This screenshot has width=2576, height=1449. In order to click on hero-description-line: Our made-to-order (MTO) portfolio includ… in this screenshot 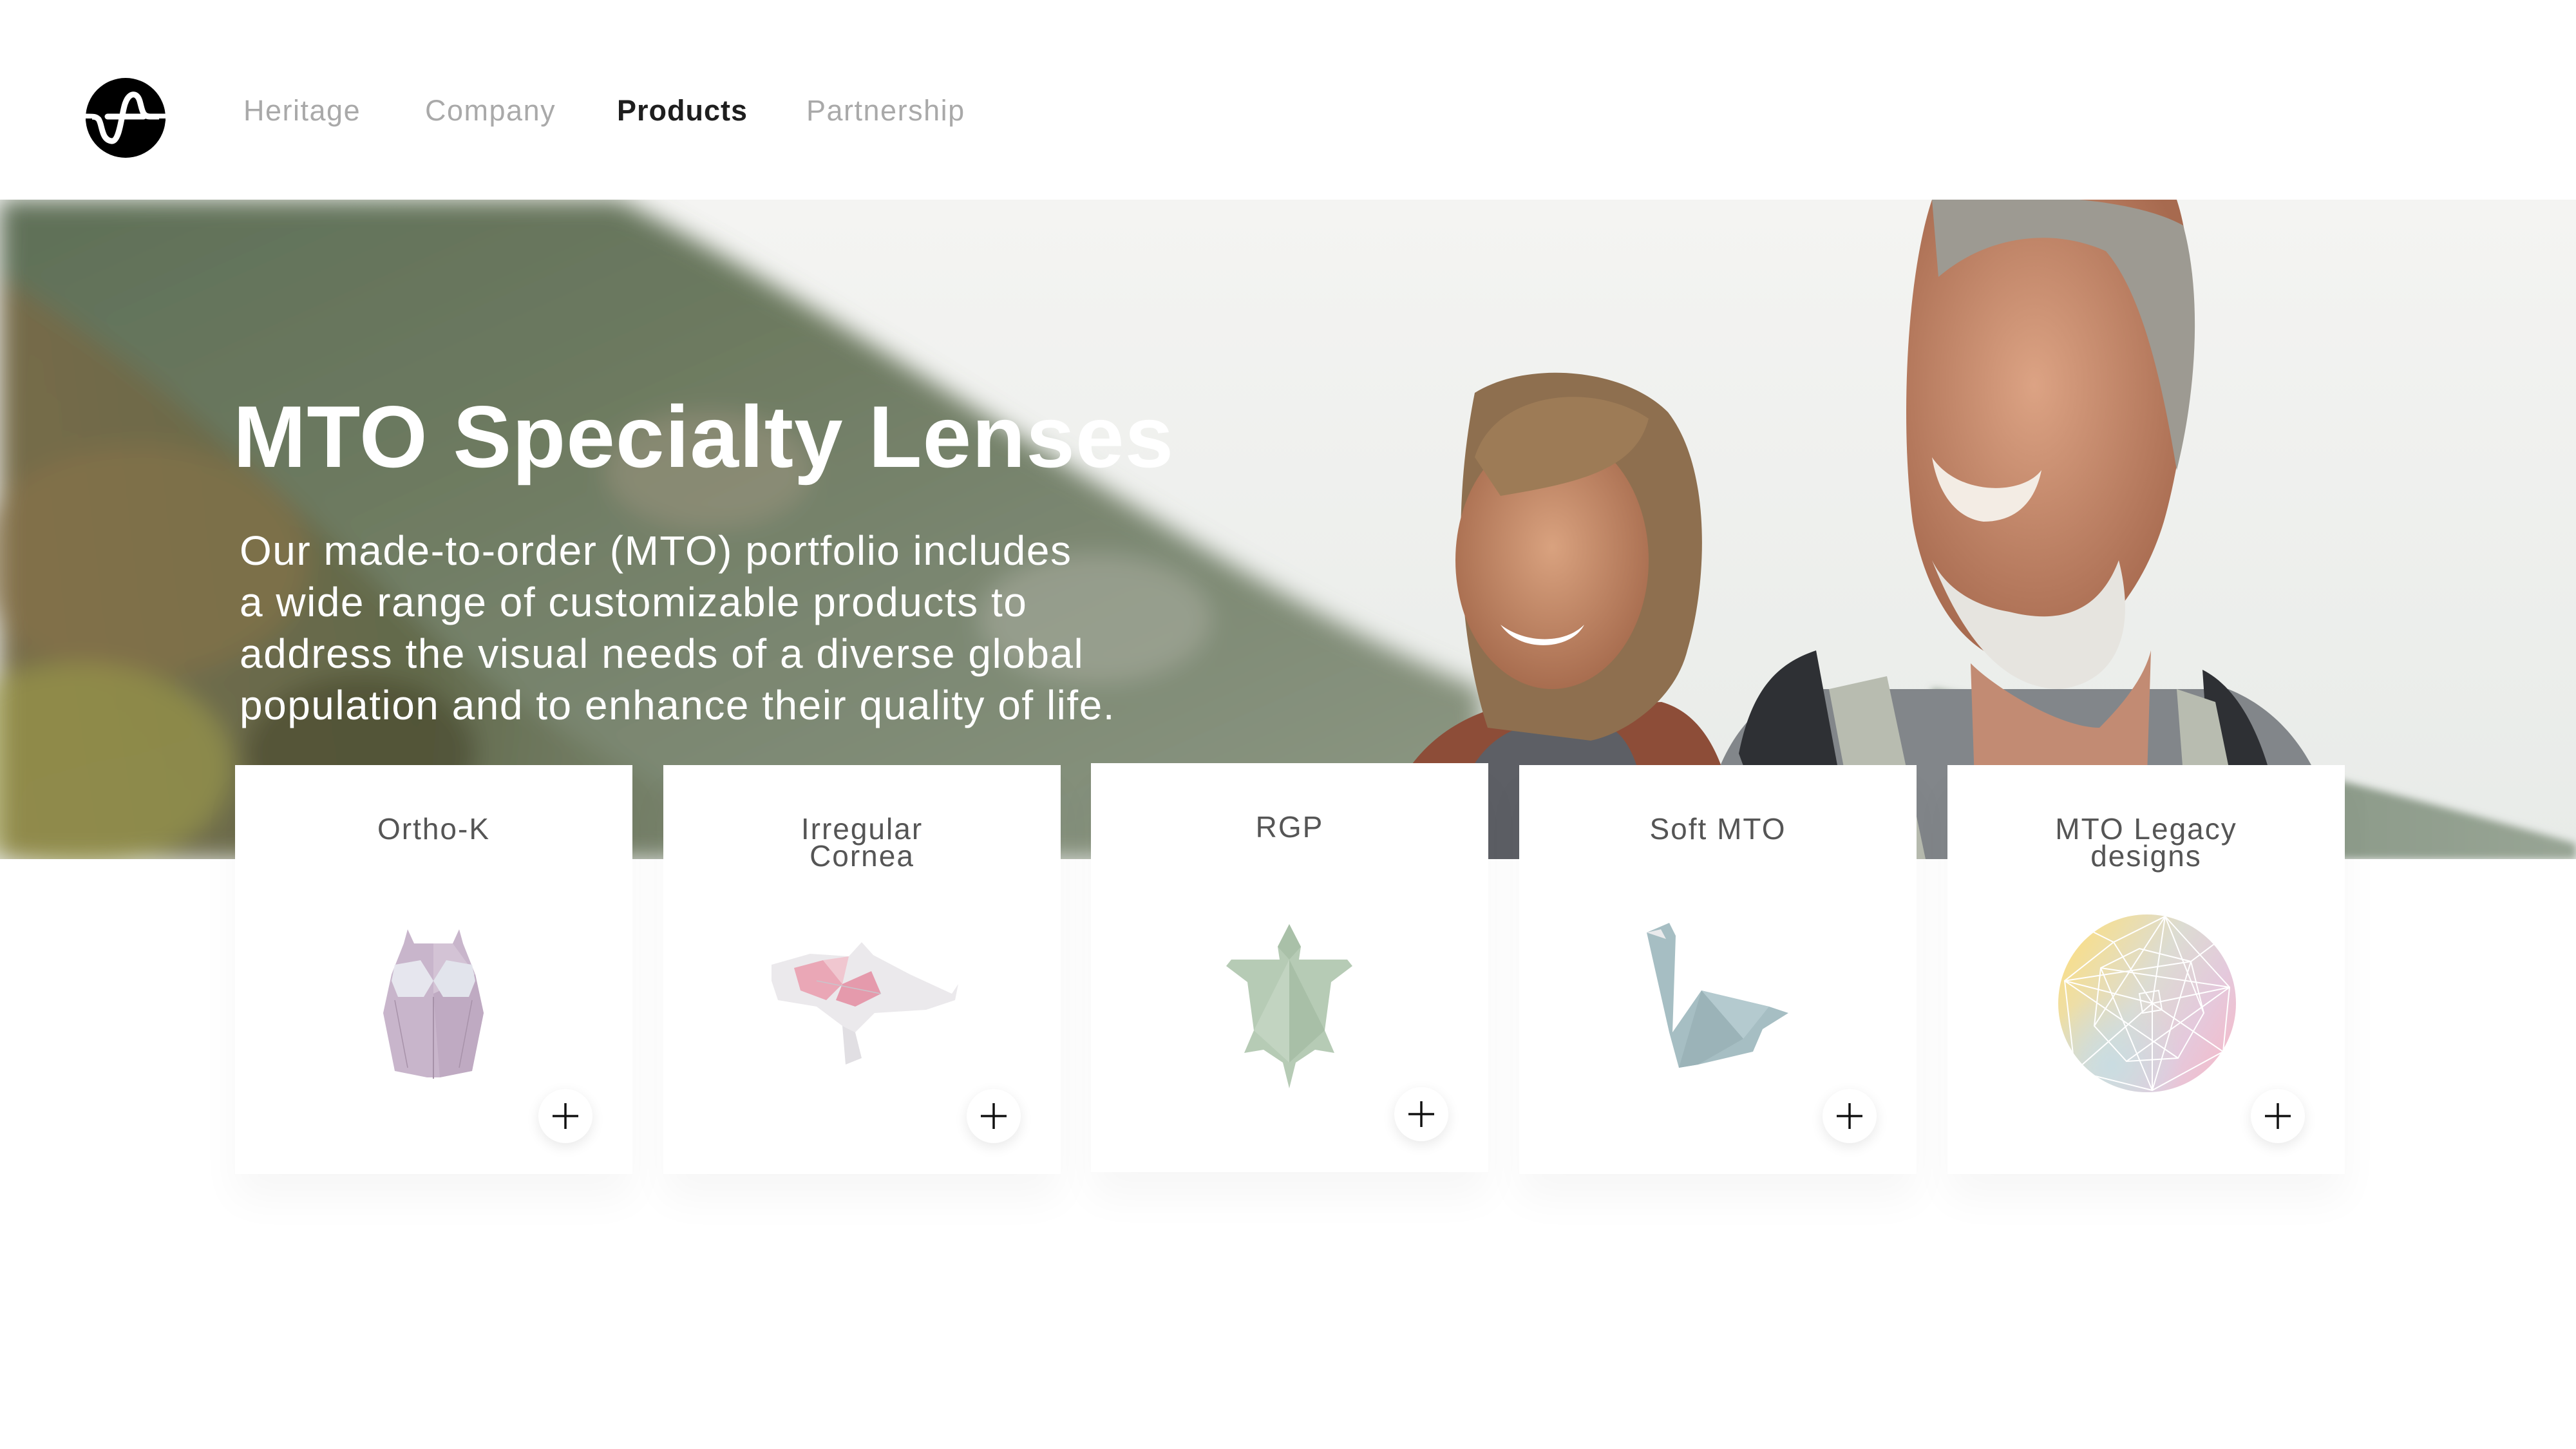, I will do `click(656, 550)`.